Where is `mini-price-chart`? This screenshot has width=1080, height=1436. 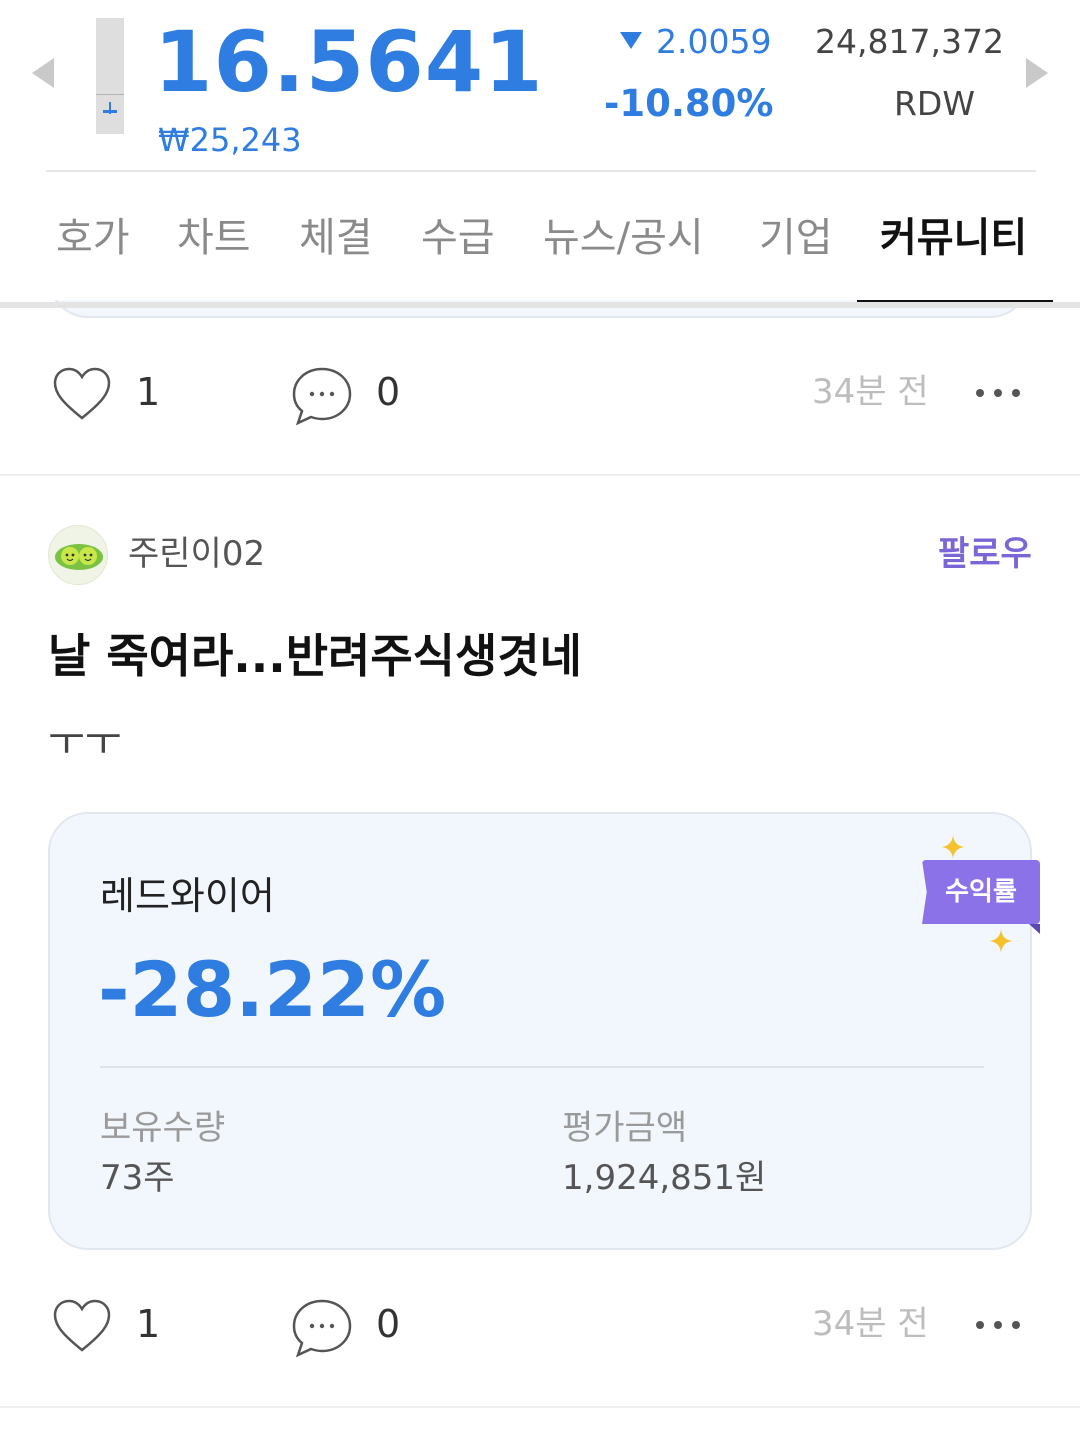
mini-price-chart is located at coordinates (110, 76).